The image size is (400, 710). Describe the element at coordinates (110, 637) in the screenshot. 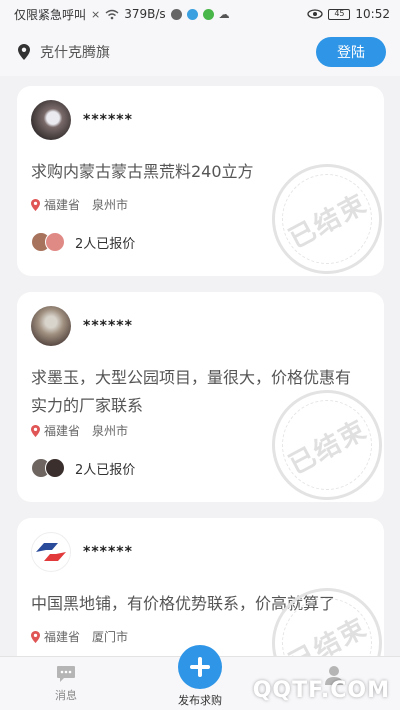

I see `city: 厦门市` at that location.